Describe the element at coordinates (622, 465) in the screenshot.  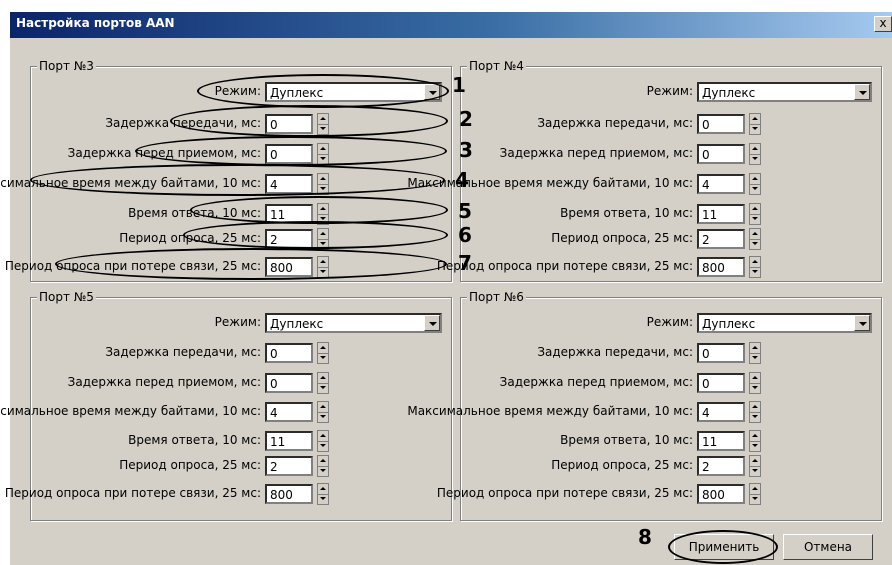
I see `field-label-poll: Период опроса, 25 мс:` at that location.